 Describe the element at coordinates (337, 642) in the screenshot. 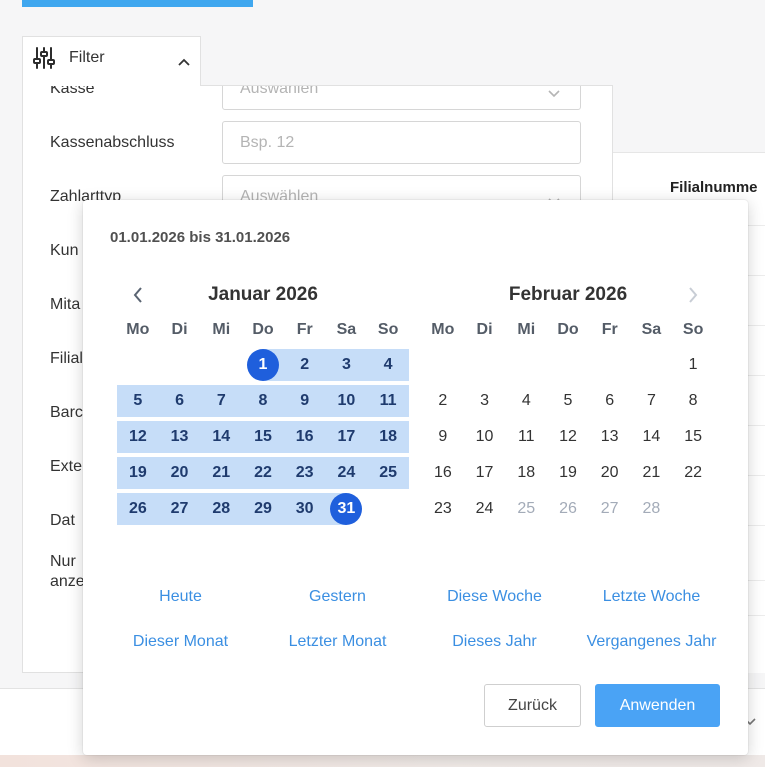

I see `shortcut-letzter-monat: Letzter Monat` at that location.